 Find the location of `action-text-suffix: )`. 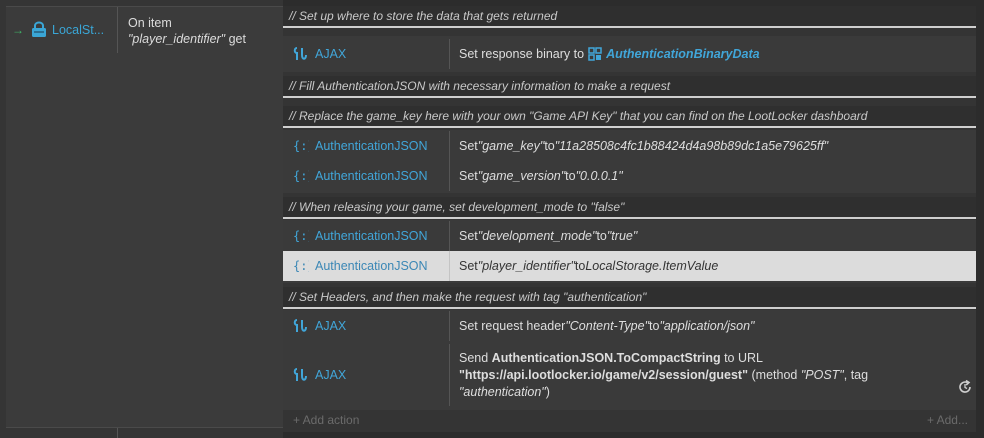

action-text-suffix: ) is located at coordinates (547, 392).